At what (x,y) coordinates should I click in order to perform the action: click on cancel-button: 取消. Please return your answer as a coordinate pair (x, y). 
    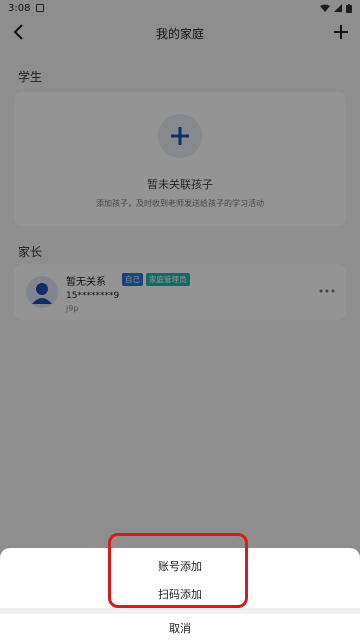
    Looking at the image, I should click on (180, 628).